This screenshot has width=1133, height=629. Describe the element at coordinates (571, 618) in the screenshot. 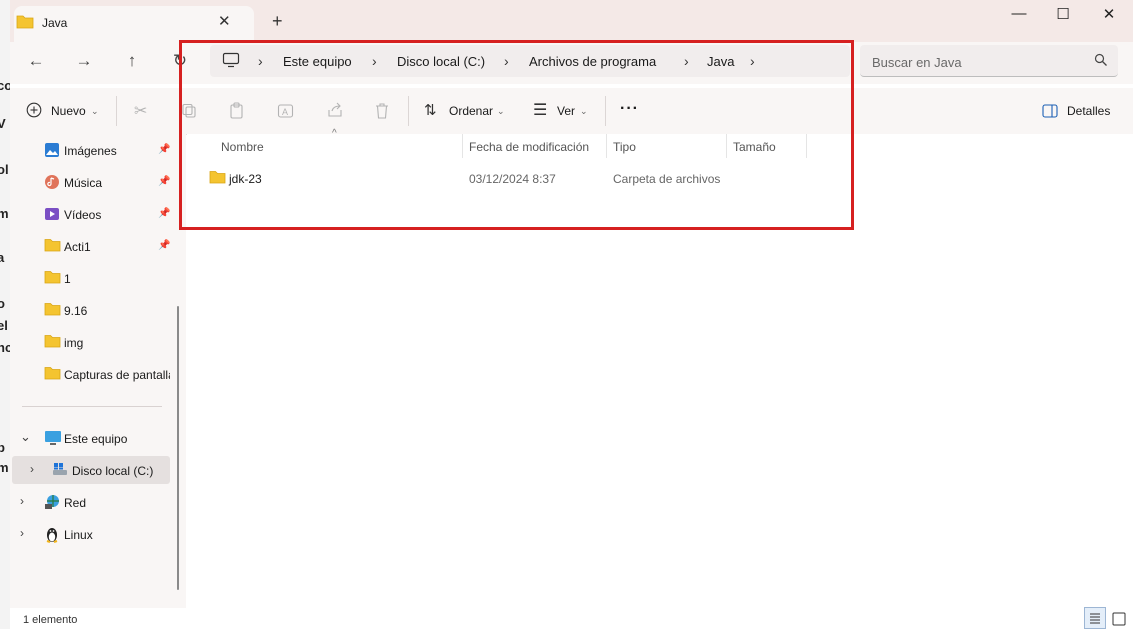

I see `status-bar` at that location.